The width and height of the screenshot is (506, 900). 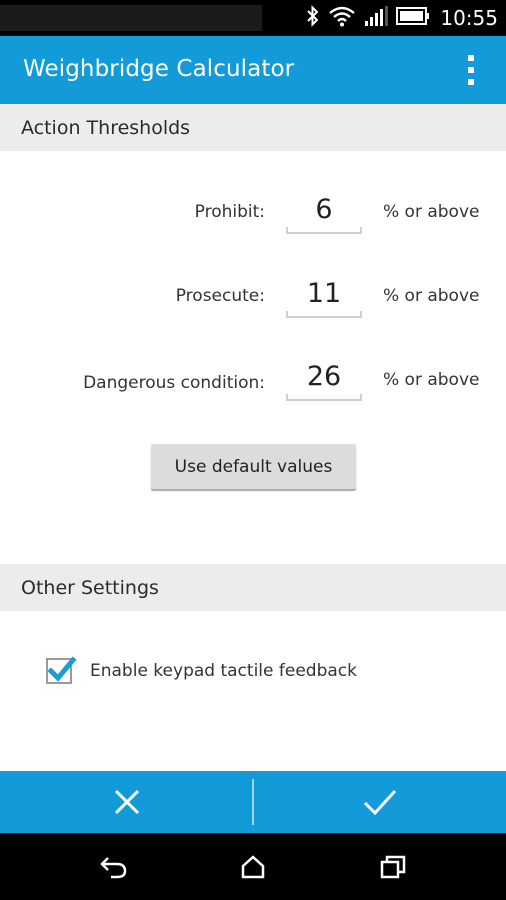 What do you see at coordinates (471, 70) in the screenshot?
I see `more-vertical-icon` at bounding box center [471, 70].